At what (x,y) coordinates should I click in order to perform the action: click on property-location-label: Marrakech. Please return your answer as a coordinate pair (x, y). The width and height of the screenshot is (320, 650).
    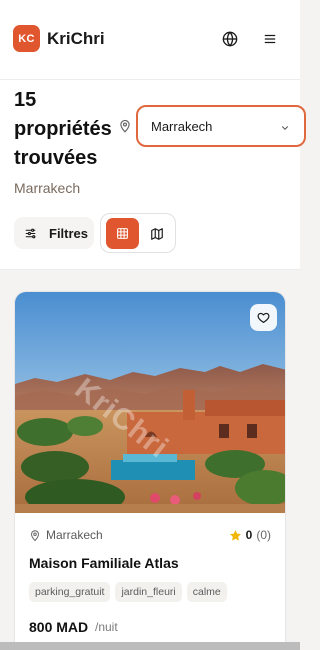
    Looking at the image, I should click on (74, 535).